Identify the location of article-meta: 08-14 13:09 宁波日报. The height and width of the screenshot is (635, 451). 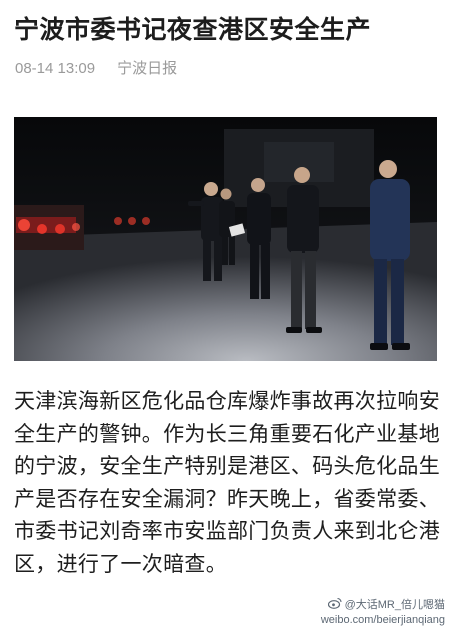
(96, 67).